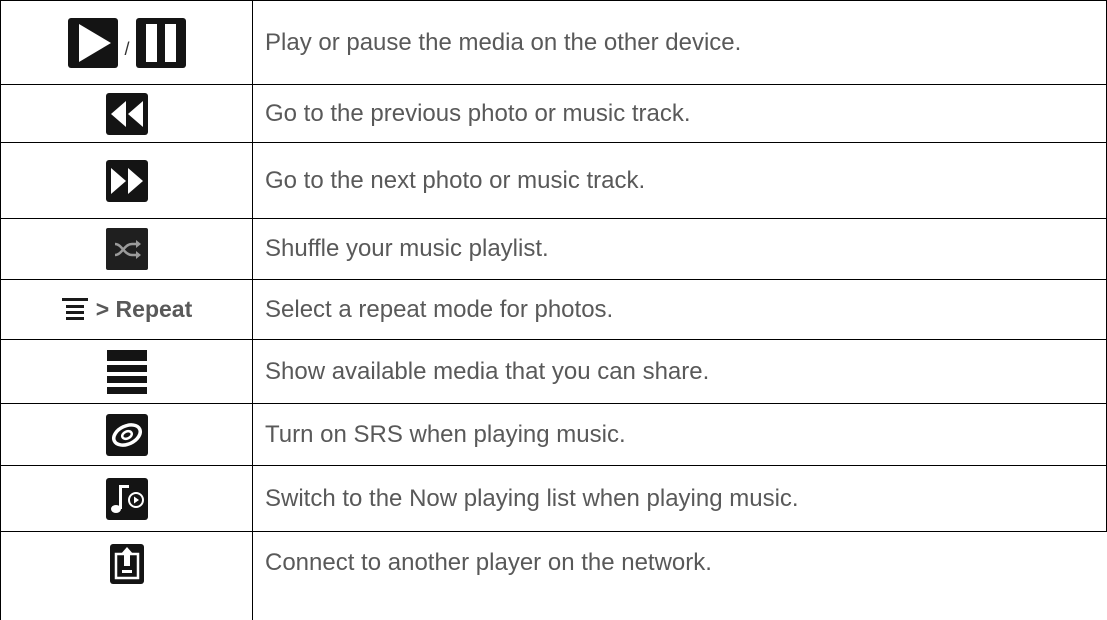 Image resolution: width=1107 pixels, height=620 pixels. I want to click on table-row: Shuffle your music playlist., so click(553, 249).